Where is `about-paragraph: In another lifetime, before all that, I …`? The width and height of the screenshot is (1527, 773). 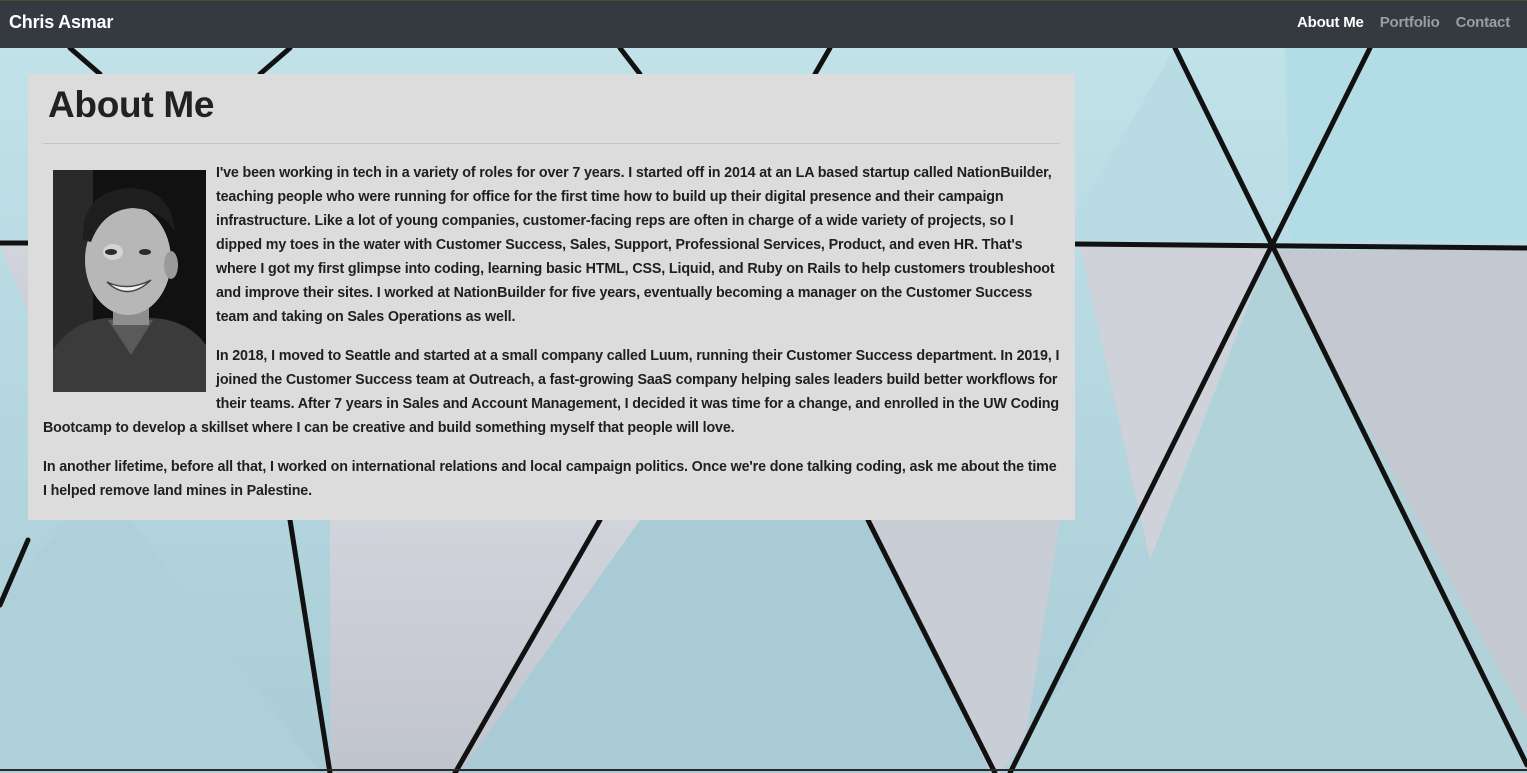 about-paragraph: In another lifetime, before all that, I … is located at coordinates (550, 479).